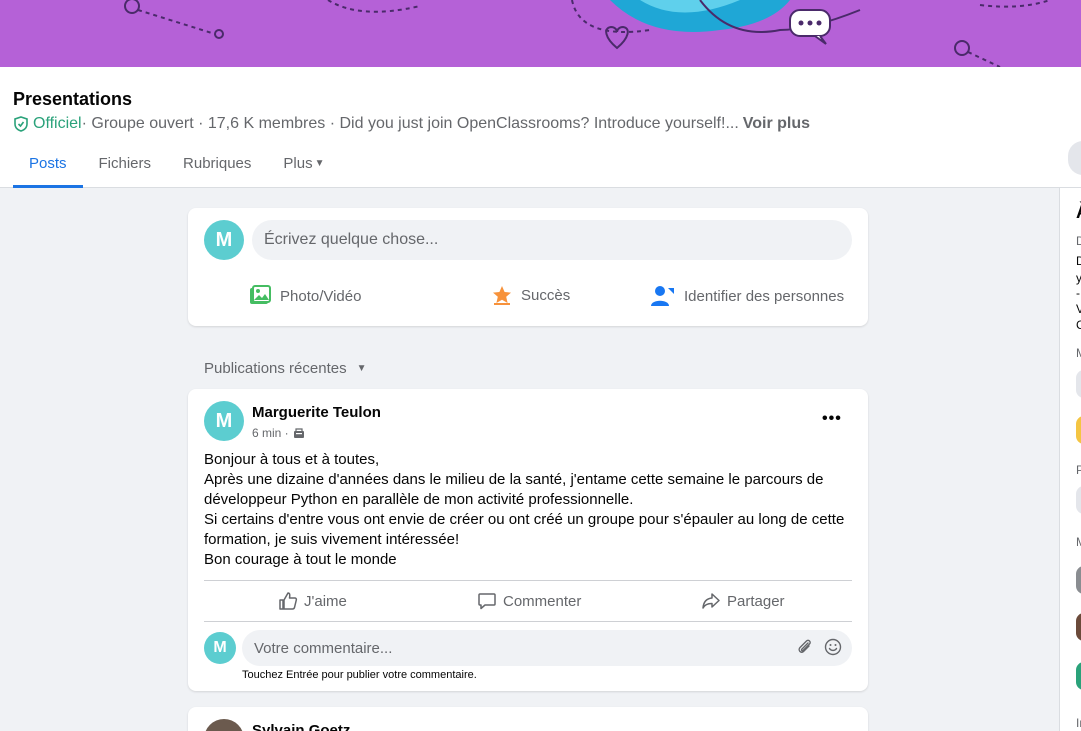  What do you see at coordinates (288, 601) in the screenshot?
I see `thumbs-up-icon` at bounding box center [288, 601].